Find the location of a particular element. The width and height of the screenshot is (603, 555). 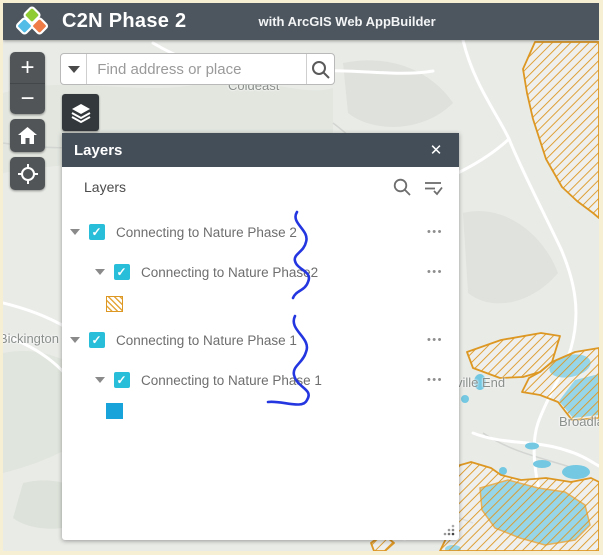

home-button is located at coordinates (27, 135).